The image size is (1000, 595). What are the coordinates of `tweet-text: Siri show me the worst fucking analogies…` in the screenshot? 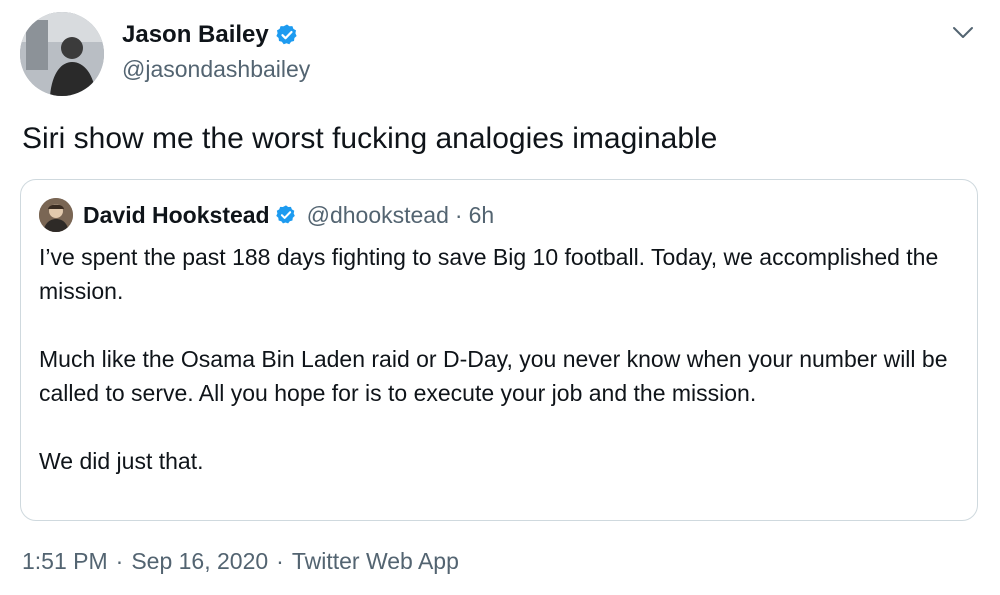 It's located at (370, 138).